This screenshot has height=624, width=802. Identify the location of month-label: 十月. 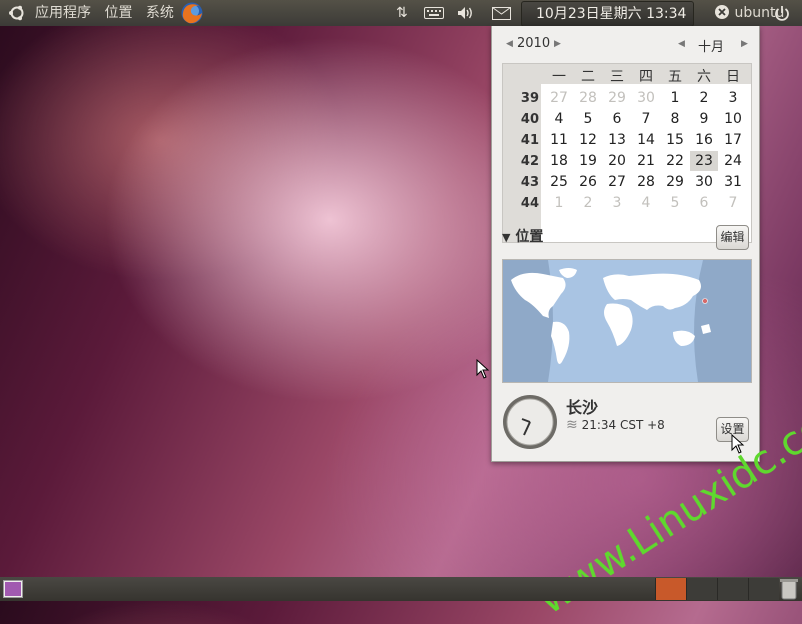
(711, 47).